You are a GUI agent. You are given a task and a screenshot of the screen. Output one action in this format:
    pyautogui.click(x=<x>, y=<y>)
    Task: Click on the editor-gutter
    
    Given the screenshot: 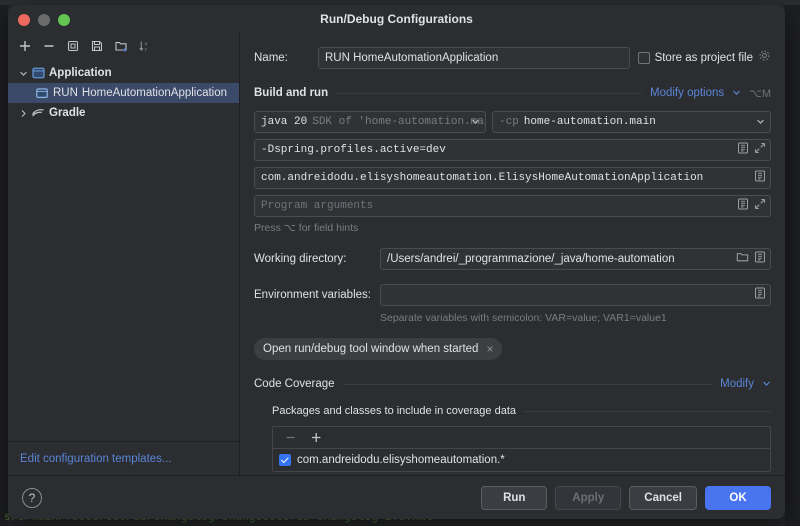 What is the action you would take?
    pyautogui.click(x=4, y=263)
    